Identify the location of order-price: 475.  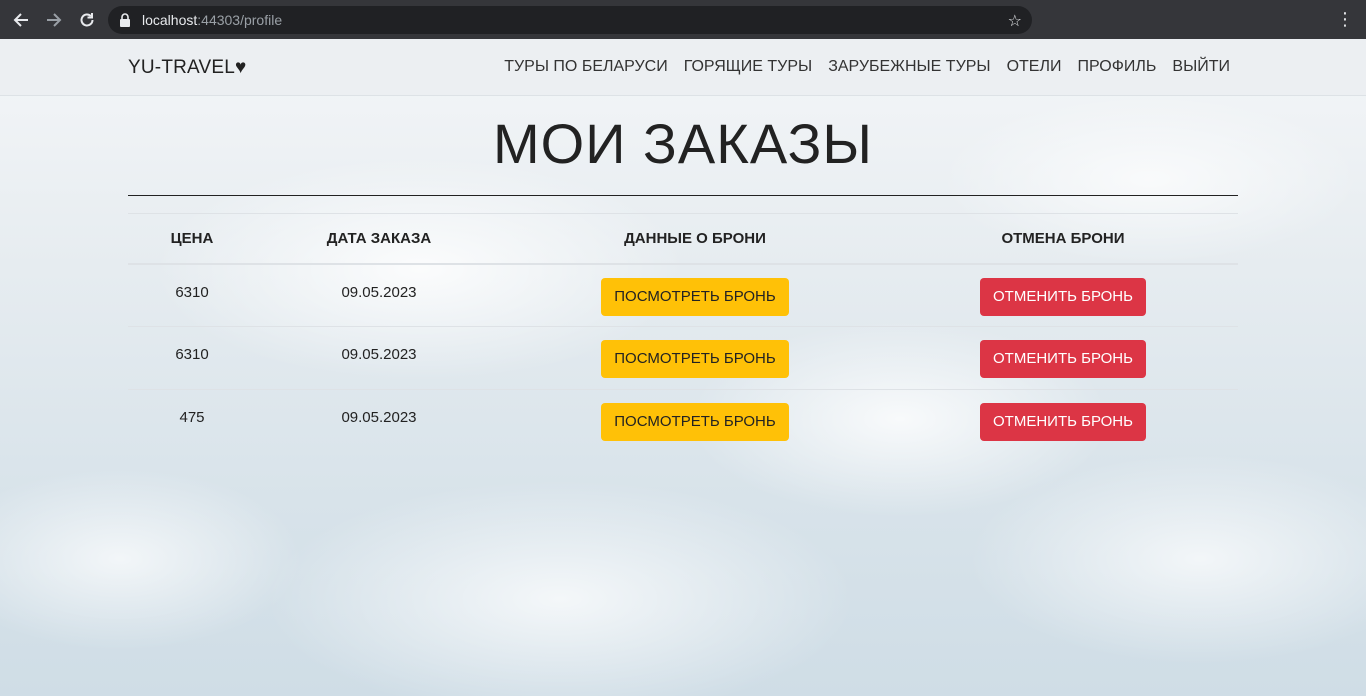
(192, 417).